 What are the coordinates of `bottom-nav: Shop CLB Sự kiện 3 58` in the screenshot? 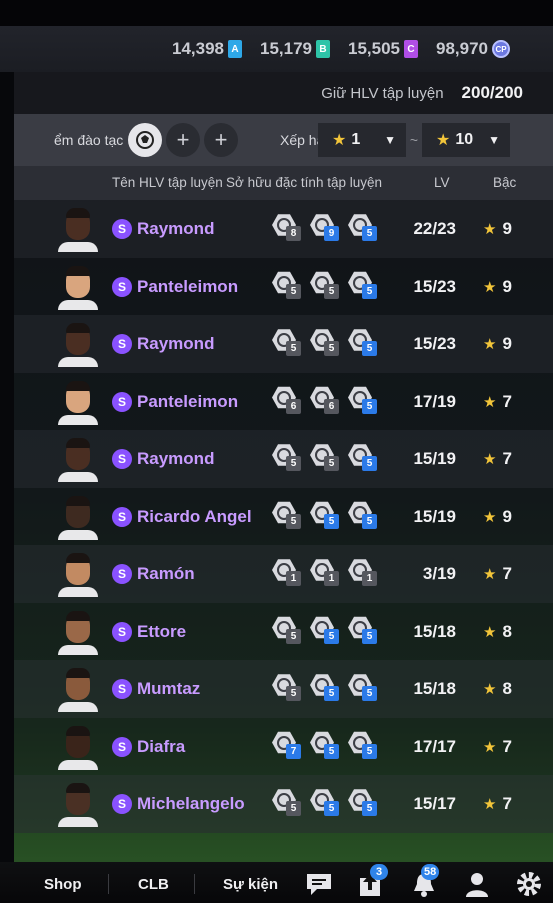 It's located at (276, 882).